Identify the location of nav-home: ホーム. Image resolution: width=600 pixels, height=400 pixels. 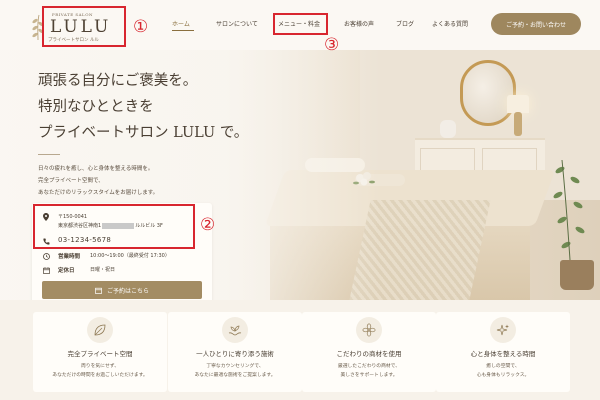
(181, 23).